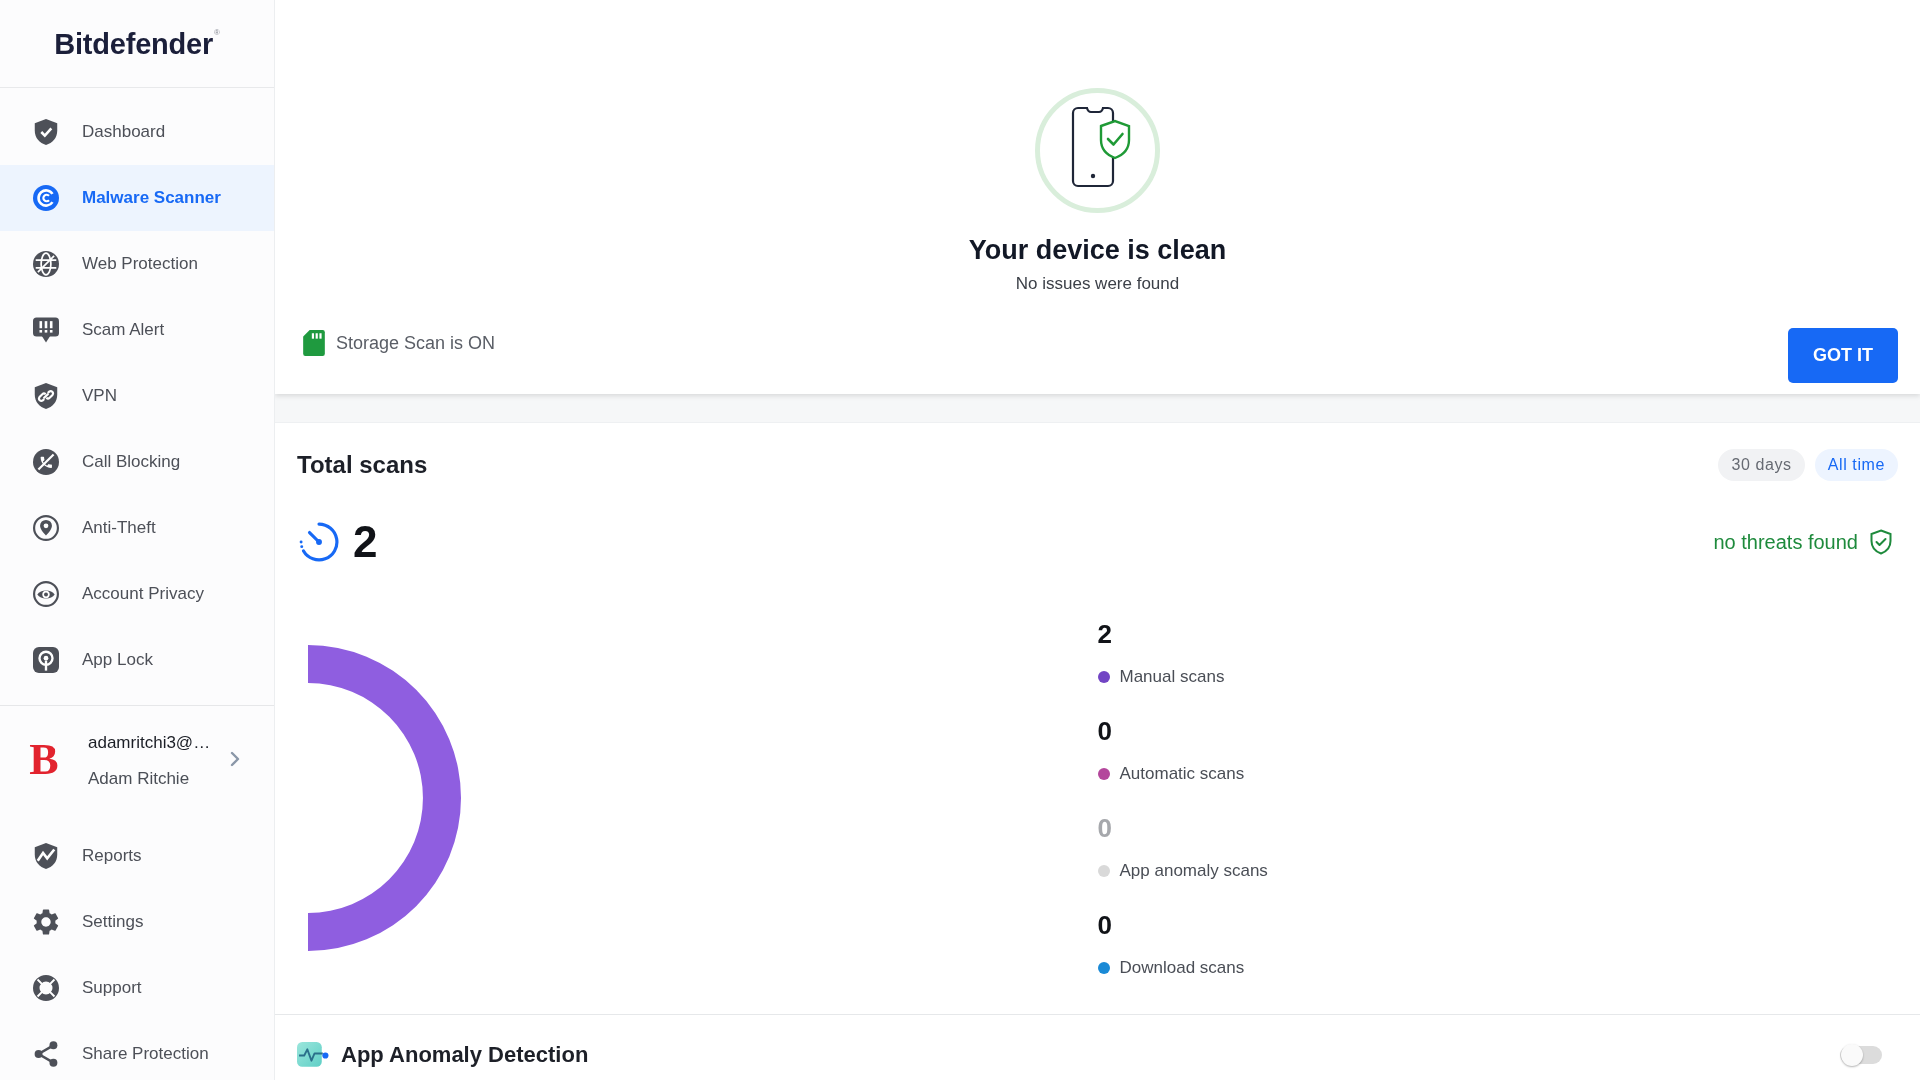 This screenshot has height=1080, width=1920. I want to click on phone-blocked-icon, so click(46, 462).